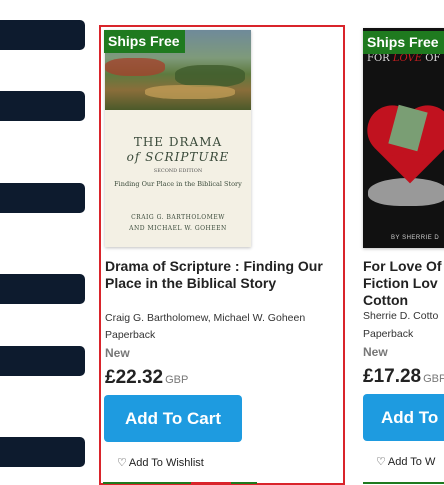 The height and width of the screenshot is (485, 444). What do you see at coordinates (178, 171) in the screenshot?
I see `cover-edition: SECOND EDITION` at bounding box center [178, 171].